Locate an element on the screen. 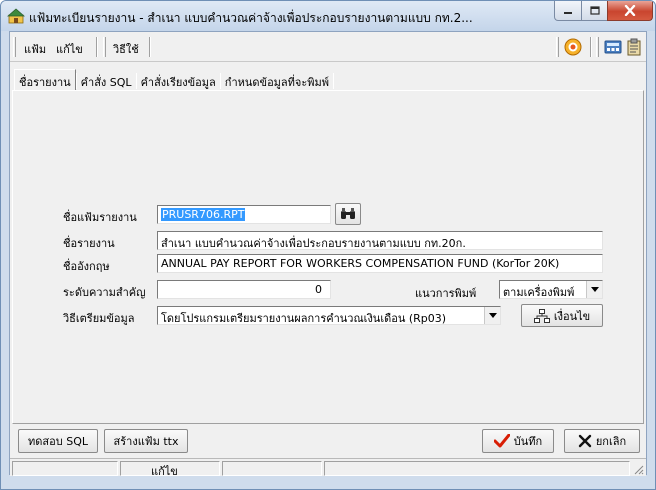 Image resolution: width=656 pixels, height=490 pixels. x-icon is located at coordinates (585, 441).